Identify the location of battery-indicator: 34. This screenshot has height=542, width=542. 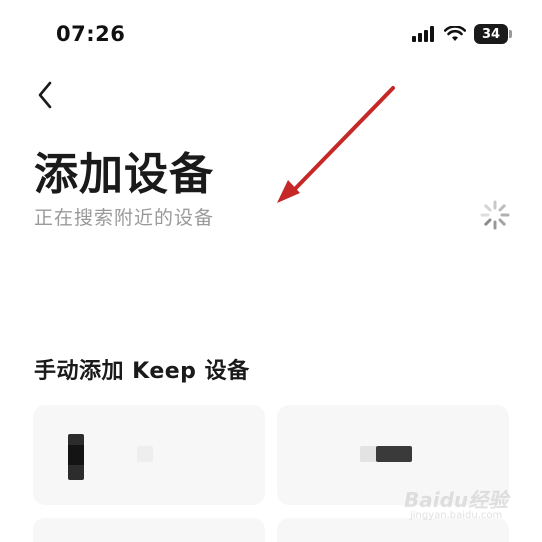
(493, 34).